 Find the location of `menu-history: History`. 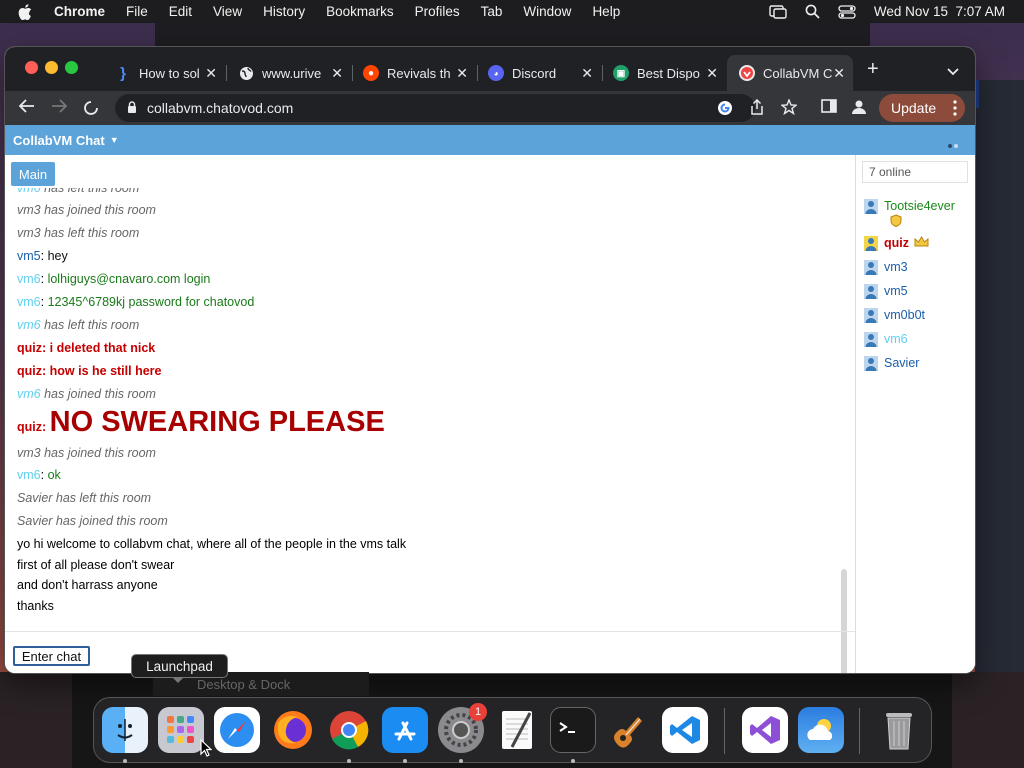

menu-history: History is located at coordinates (284, 11).